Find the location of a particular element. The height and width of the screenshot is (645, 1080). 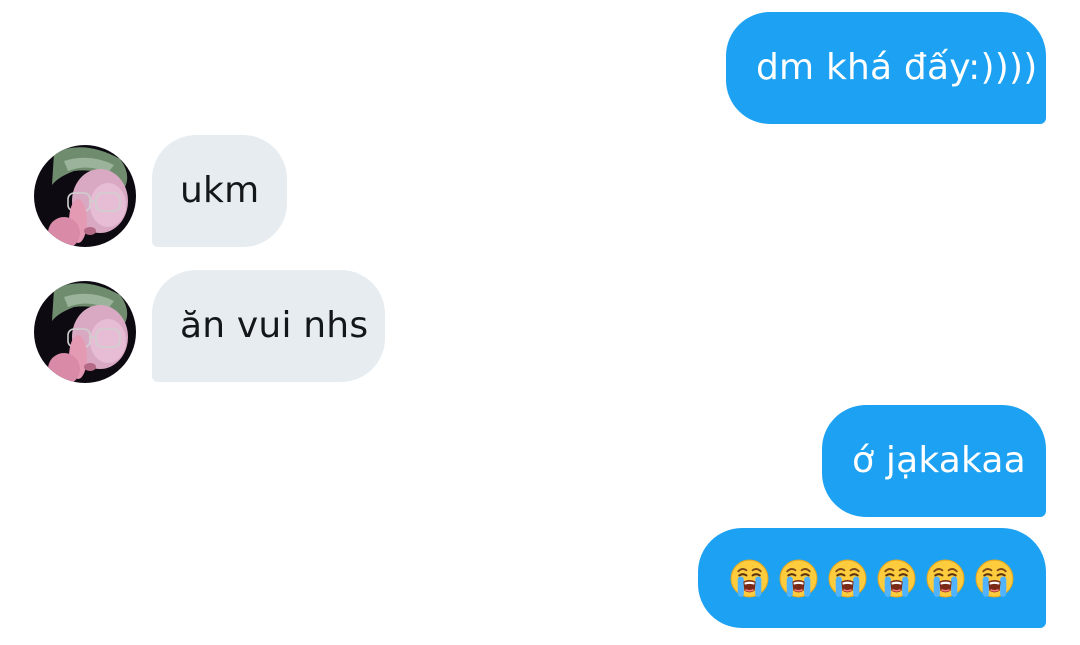

outgoing-emoji-message-bubble is located at coordinates (872, 578).